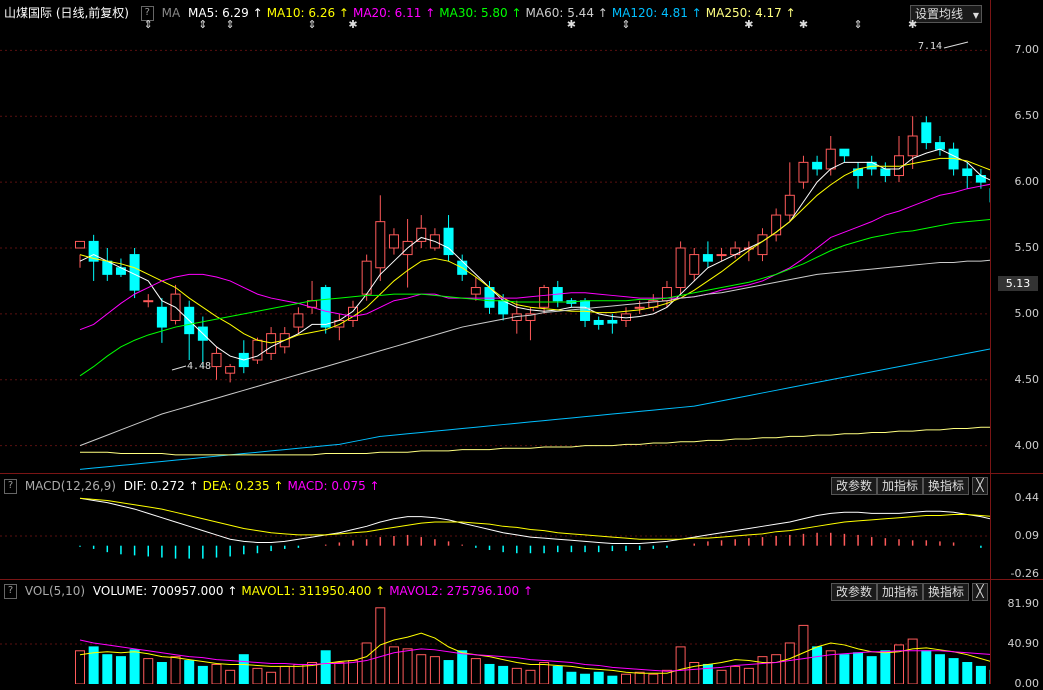 The width and height of the screenshot is (1043, 690). I want to click on vol-item-2: MAVOL2: 275796.100 ↑, so click(461, 591).